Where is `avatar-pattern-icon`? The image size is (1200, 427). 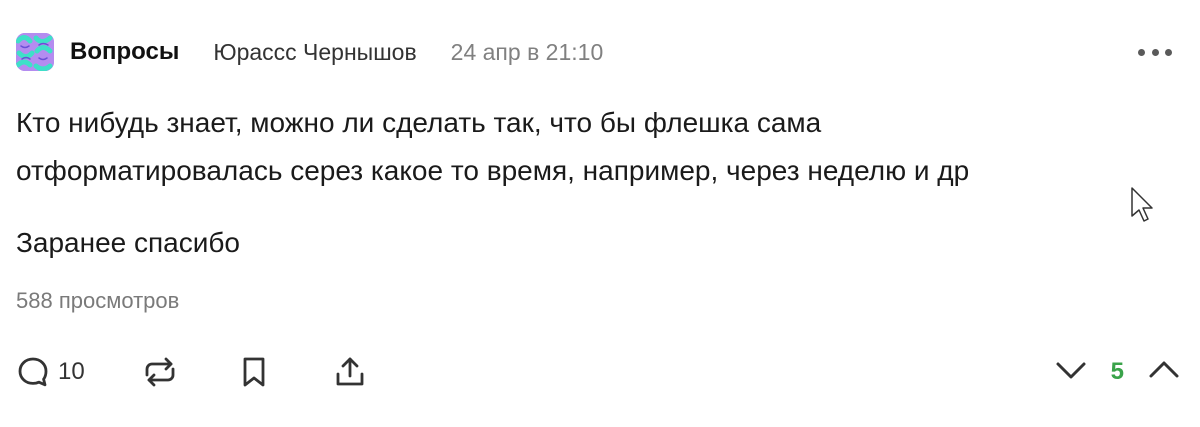
avatar-pattern-icon is located at coordinates (35, 52).